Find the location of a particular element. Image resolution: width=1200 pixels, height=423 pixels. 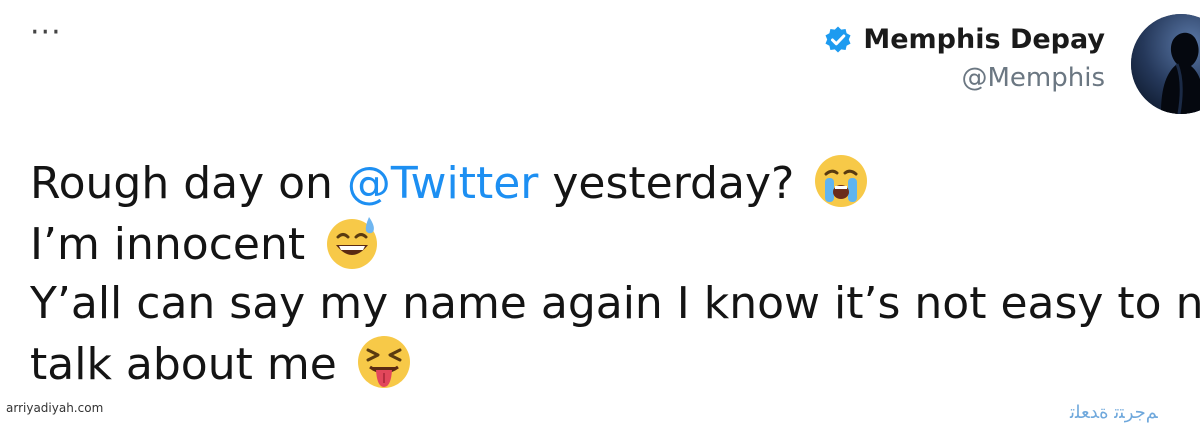

author-handle: @Memphis is located at coordinates (964, 78).